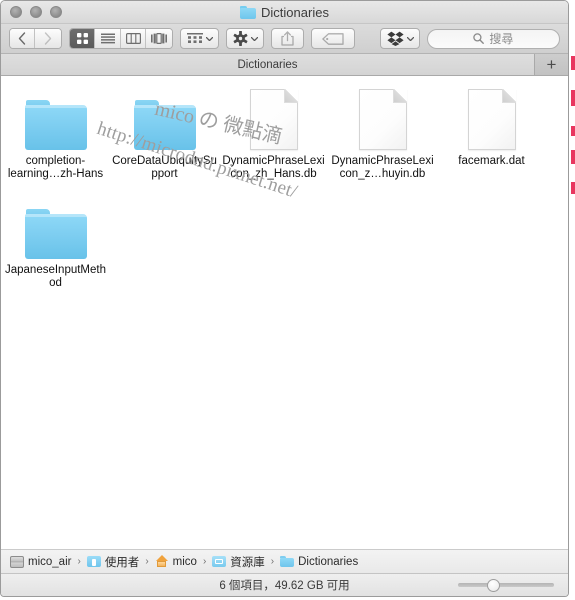  I want to click on tab-bar: Dictionaries +, so click(284, 65).